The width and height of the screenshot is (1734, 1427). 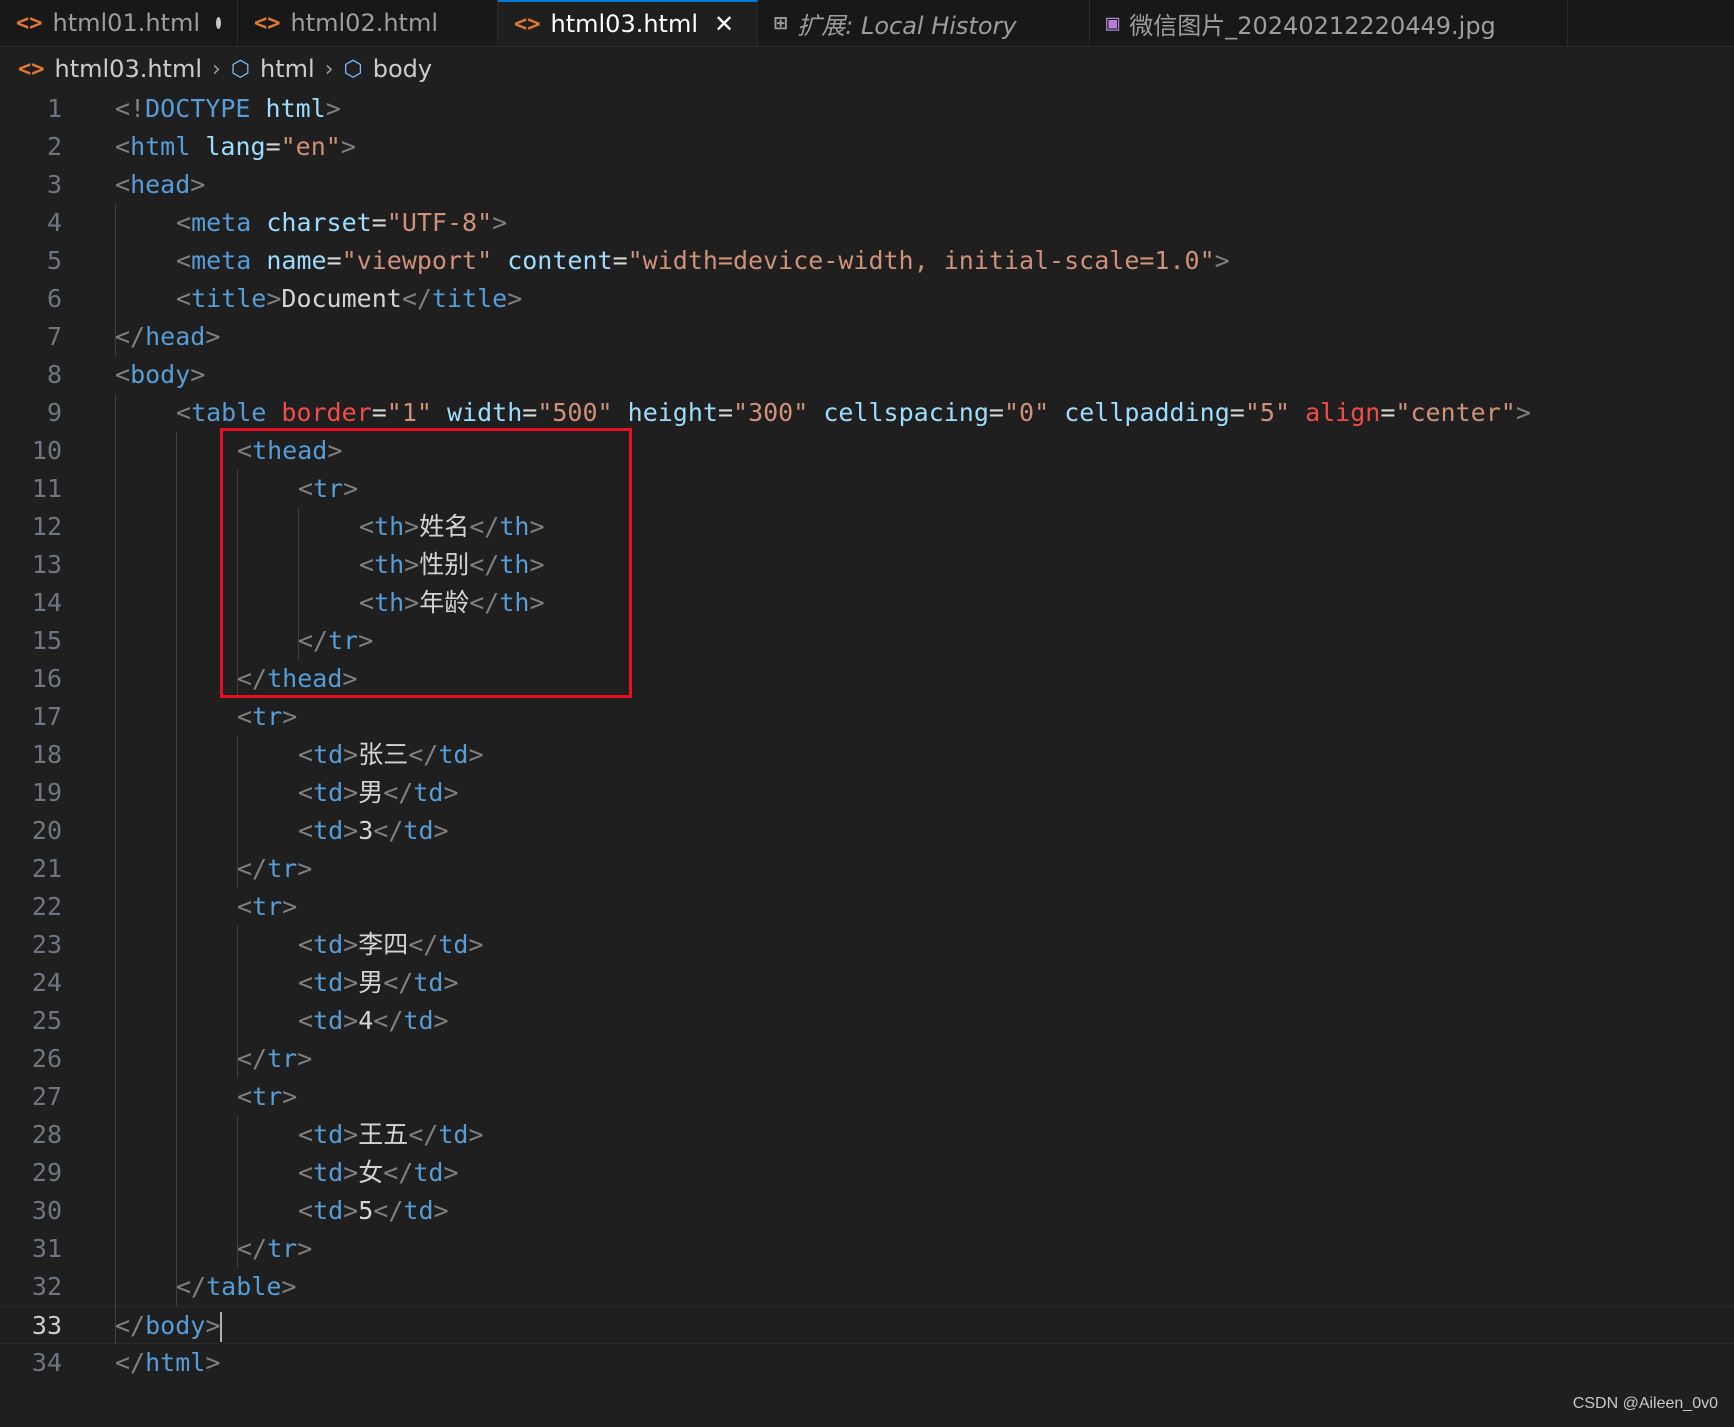 What do you see at coordinates (867, 1249) in the screenshot?
I see `code-line: 31 </tr>` at bounding box center [867, 1249].